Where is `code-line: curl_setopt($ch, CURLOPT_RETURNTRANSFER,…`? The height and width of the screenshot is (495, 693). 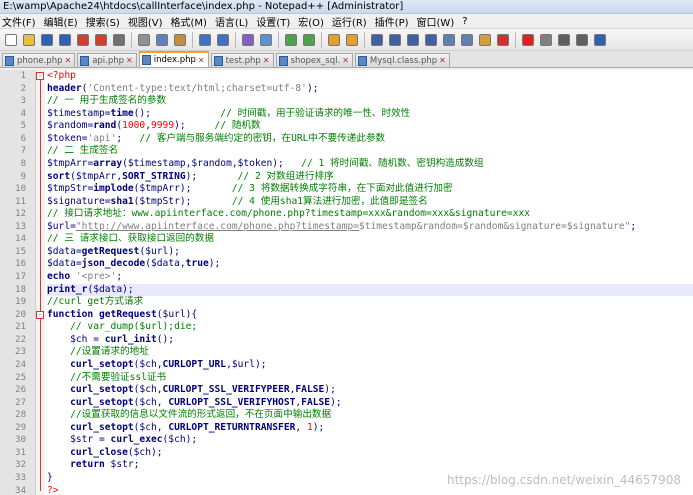 code-line: curl_setopt($ch, CURLOPT_RETURNTRANSFER,… is located at coordinates (370, 428).